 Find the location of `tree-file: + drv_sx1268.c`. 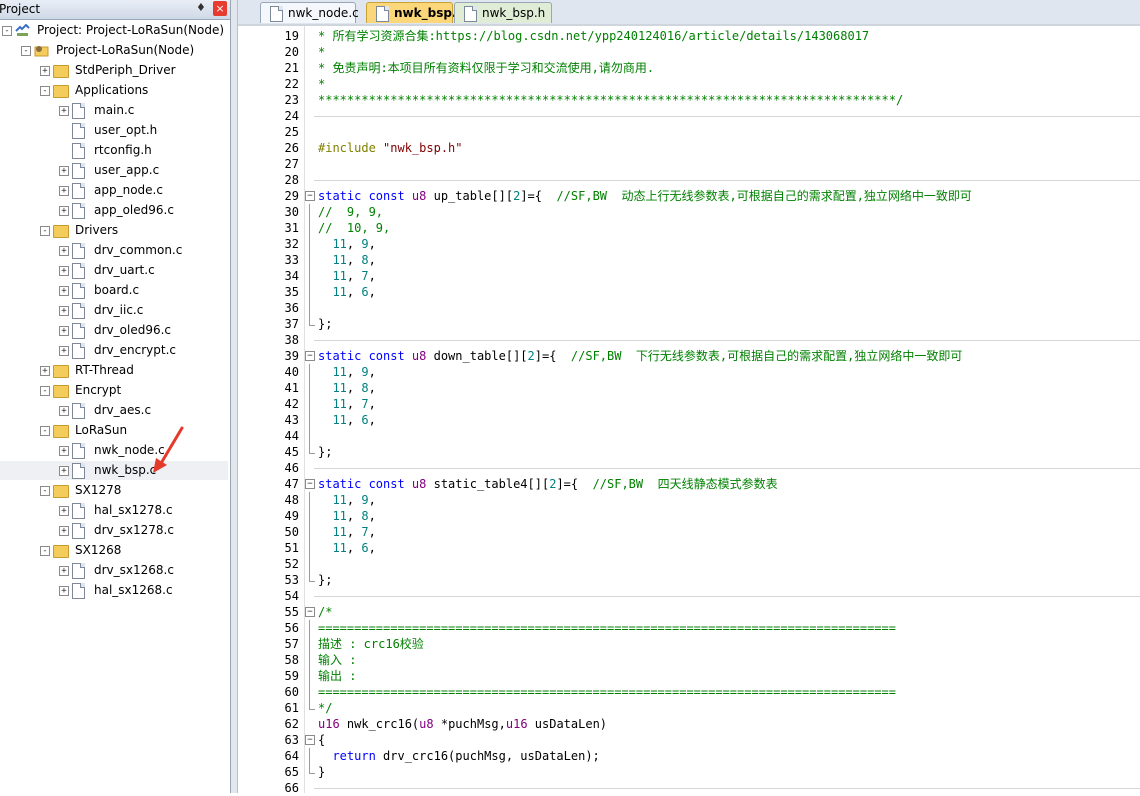

tree-file: + drv_sx1268.c is located at coordinates (114, 570).